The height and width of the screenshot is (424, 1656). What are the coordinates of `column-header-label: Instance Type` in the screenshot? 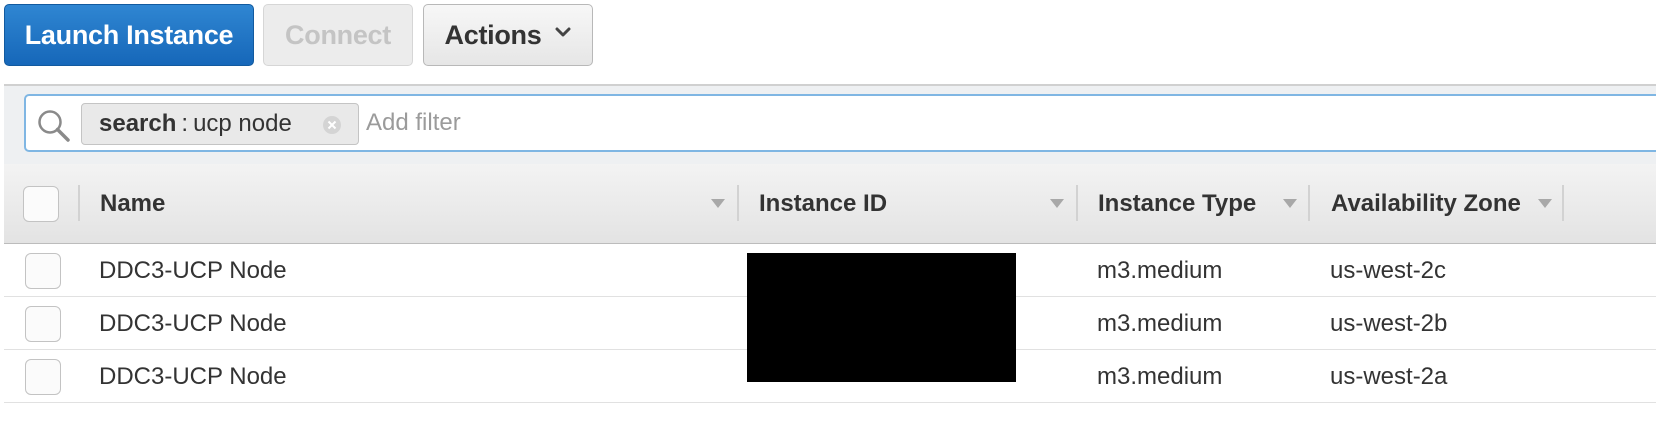 It's located at (1177, 203).